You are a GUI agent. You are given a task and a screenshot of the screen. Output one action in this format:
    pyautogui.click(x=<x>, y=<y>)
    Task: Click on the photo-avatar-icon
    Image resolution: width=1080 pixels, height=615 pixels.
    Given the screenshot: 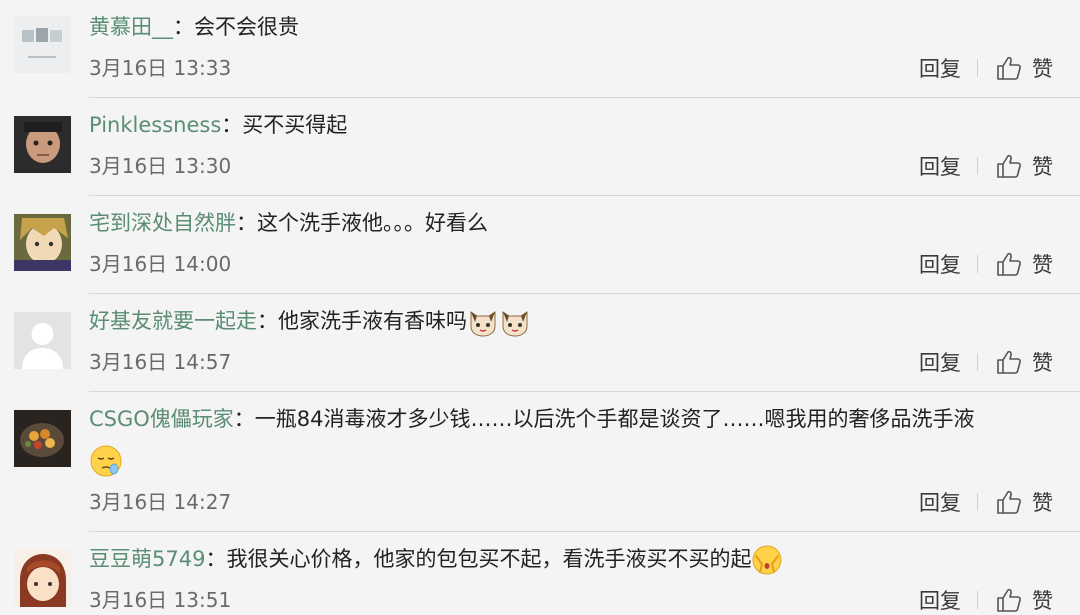 What is the action you would take?
    pyautogui.click(x=42, y=44)
    